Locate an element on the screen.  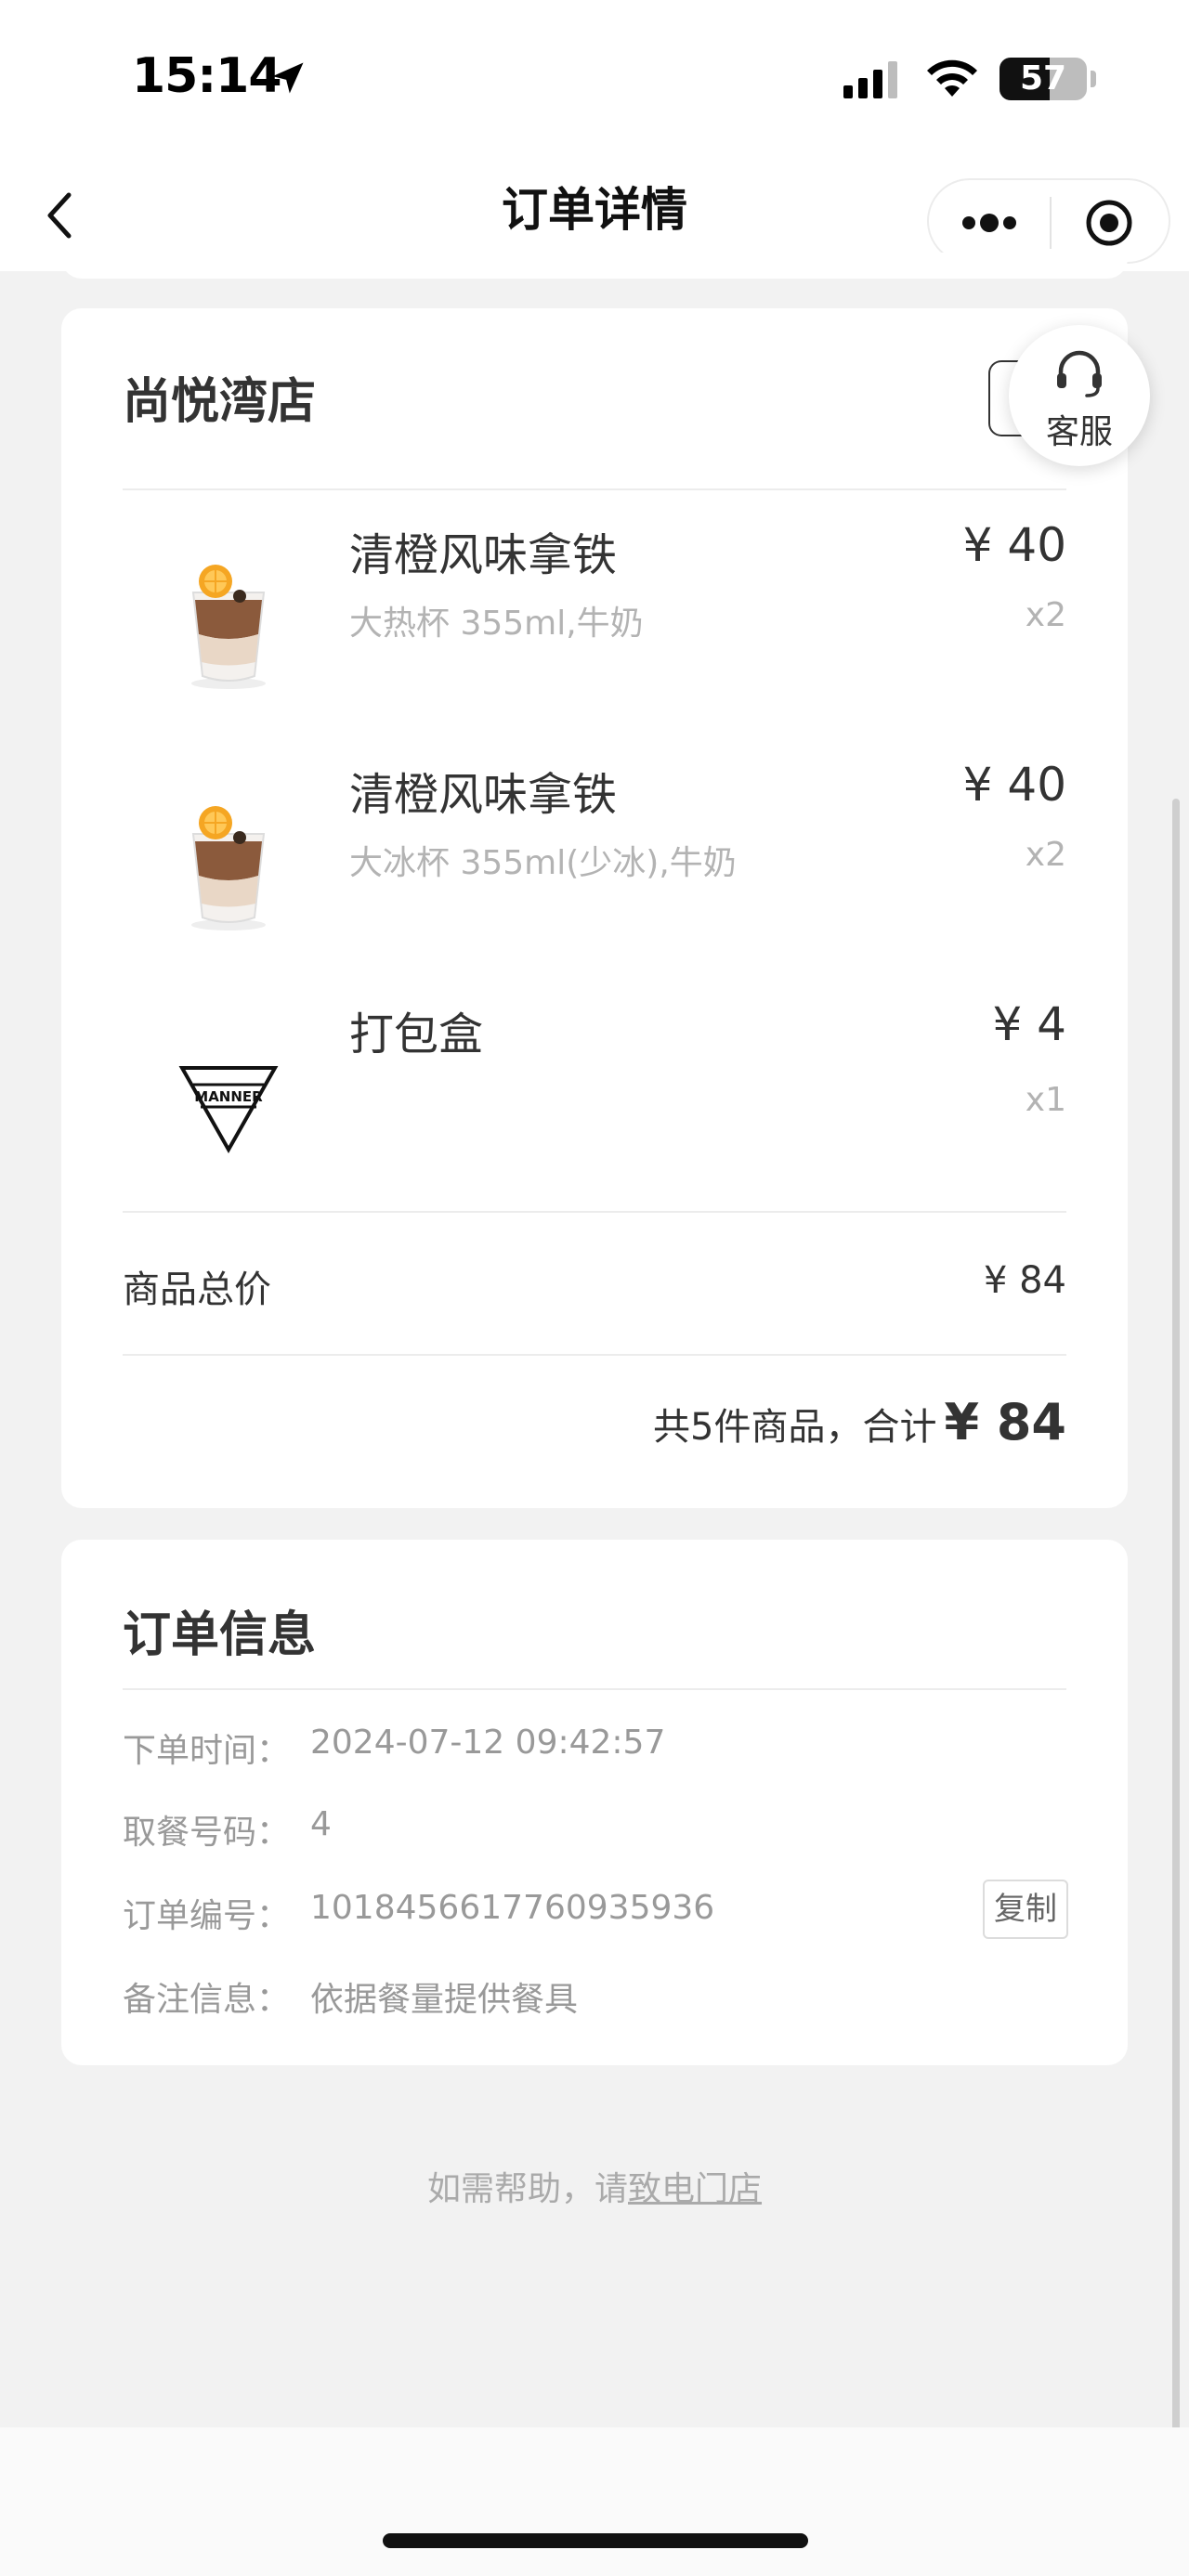
item-spec: 大热杯 355ml,牛奶 is located at coordinates (497, 624).